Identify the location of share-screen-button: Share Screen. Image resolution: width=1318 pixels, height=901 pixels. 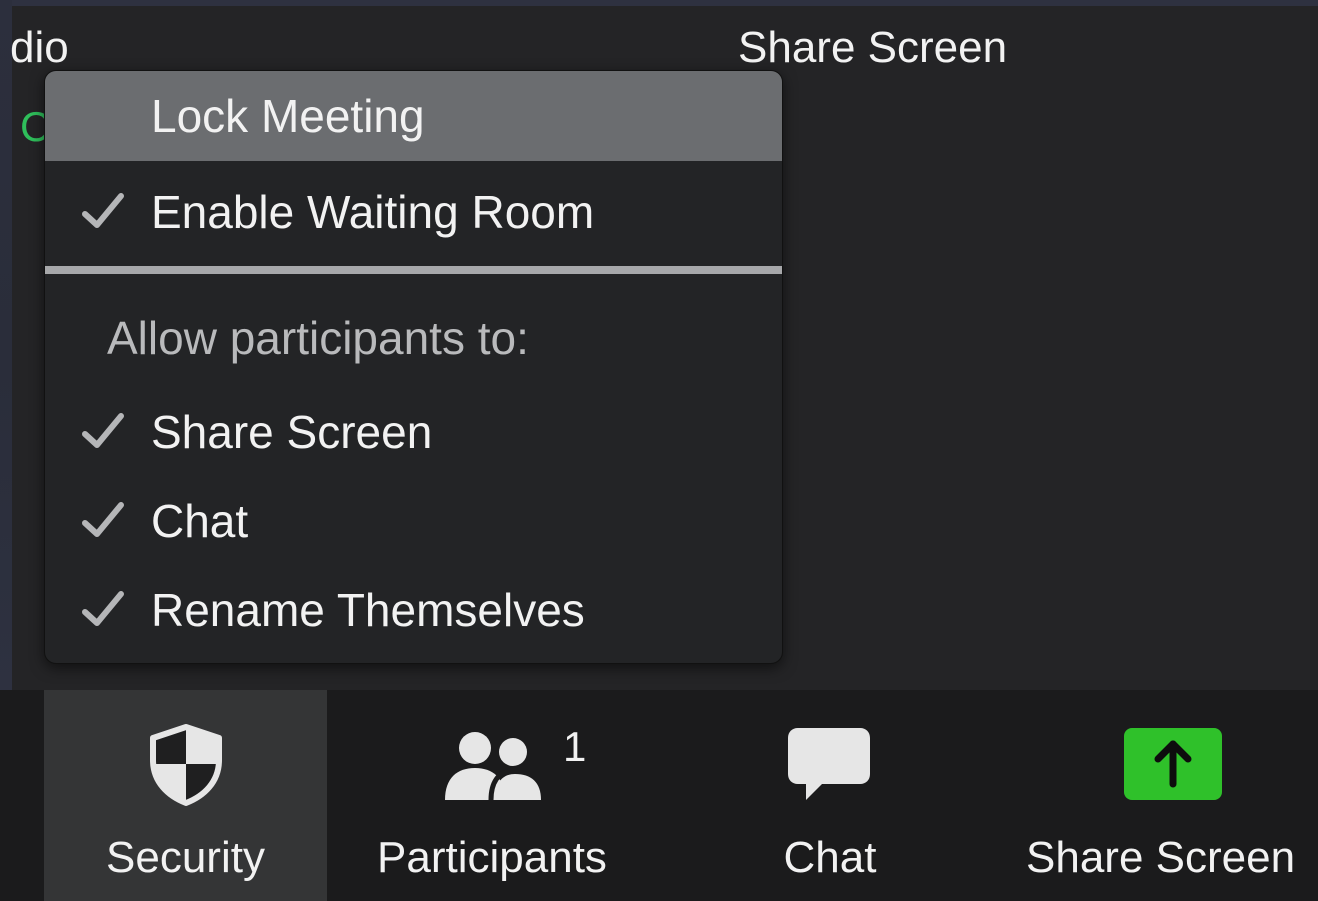
(1164, 795).